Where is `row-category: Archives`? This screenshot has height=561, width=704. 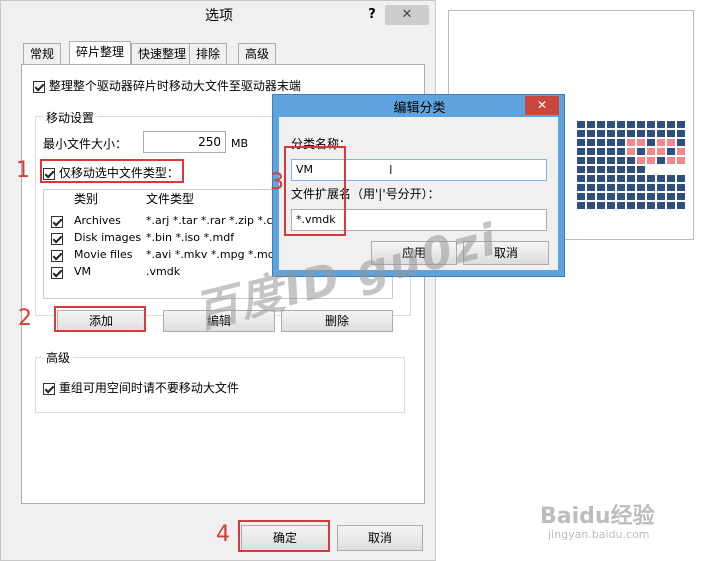 row-category: Archives is located at coordinates (97, 220).